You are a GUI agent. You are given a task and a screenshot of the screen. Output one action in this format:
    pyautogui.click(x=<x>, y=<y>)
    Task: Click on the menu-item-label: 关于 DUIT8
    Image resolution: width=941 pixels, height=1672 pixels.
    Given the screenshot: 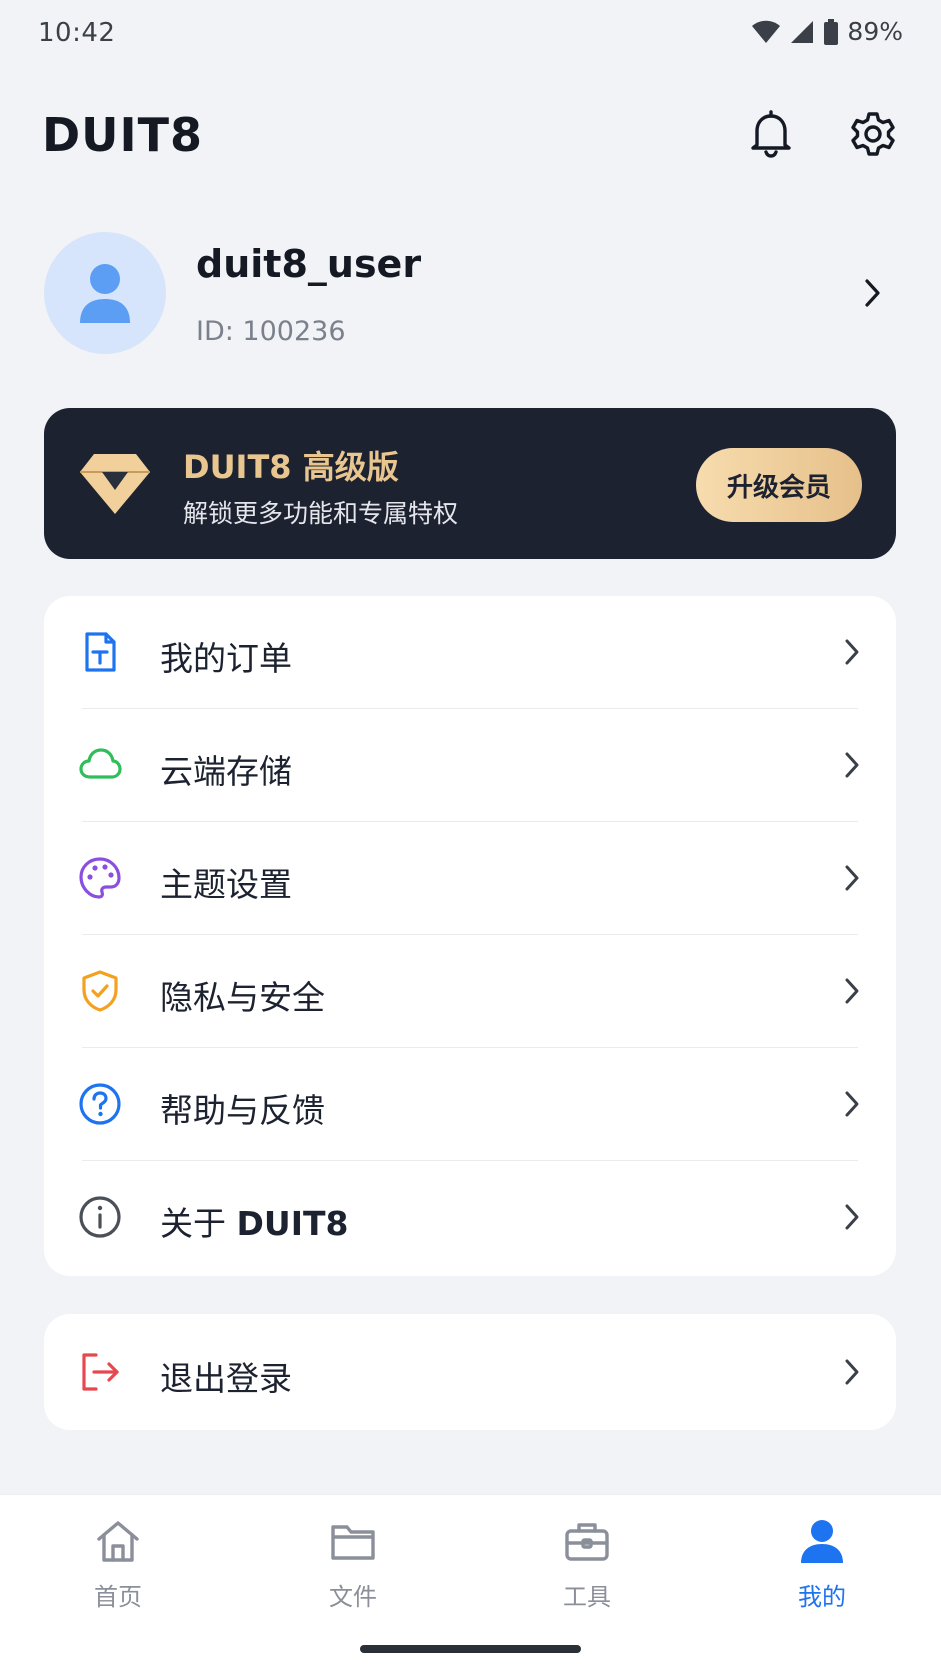 What is the action you would take?
    pyautogui.click(x=254, y=1221)
    